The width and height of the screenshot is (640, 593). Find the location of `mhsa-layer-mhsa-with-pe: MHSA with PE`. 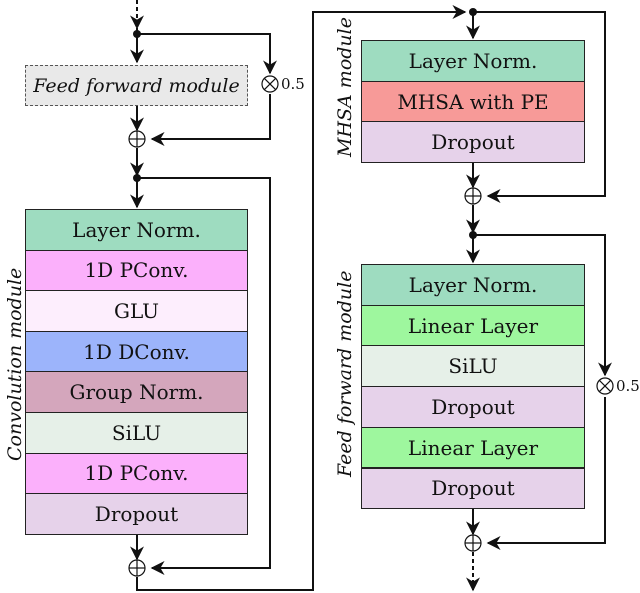

mhsa-layer-mhsa-with-pe: MHSA with PE is located at coordinates (473, 101).